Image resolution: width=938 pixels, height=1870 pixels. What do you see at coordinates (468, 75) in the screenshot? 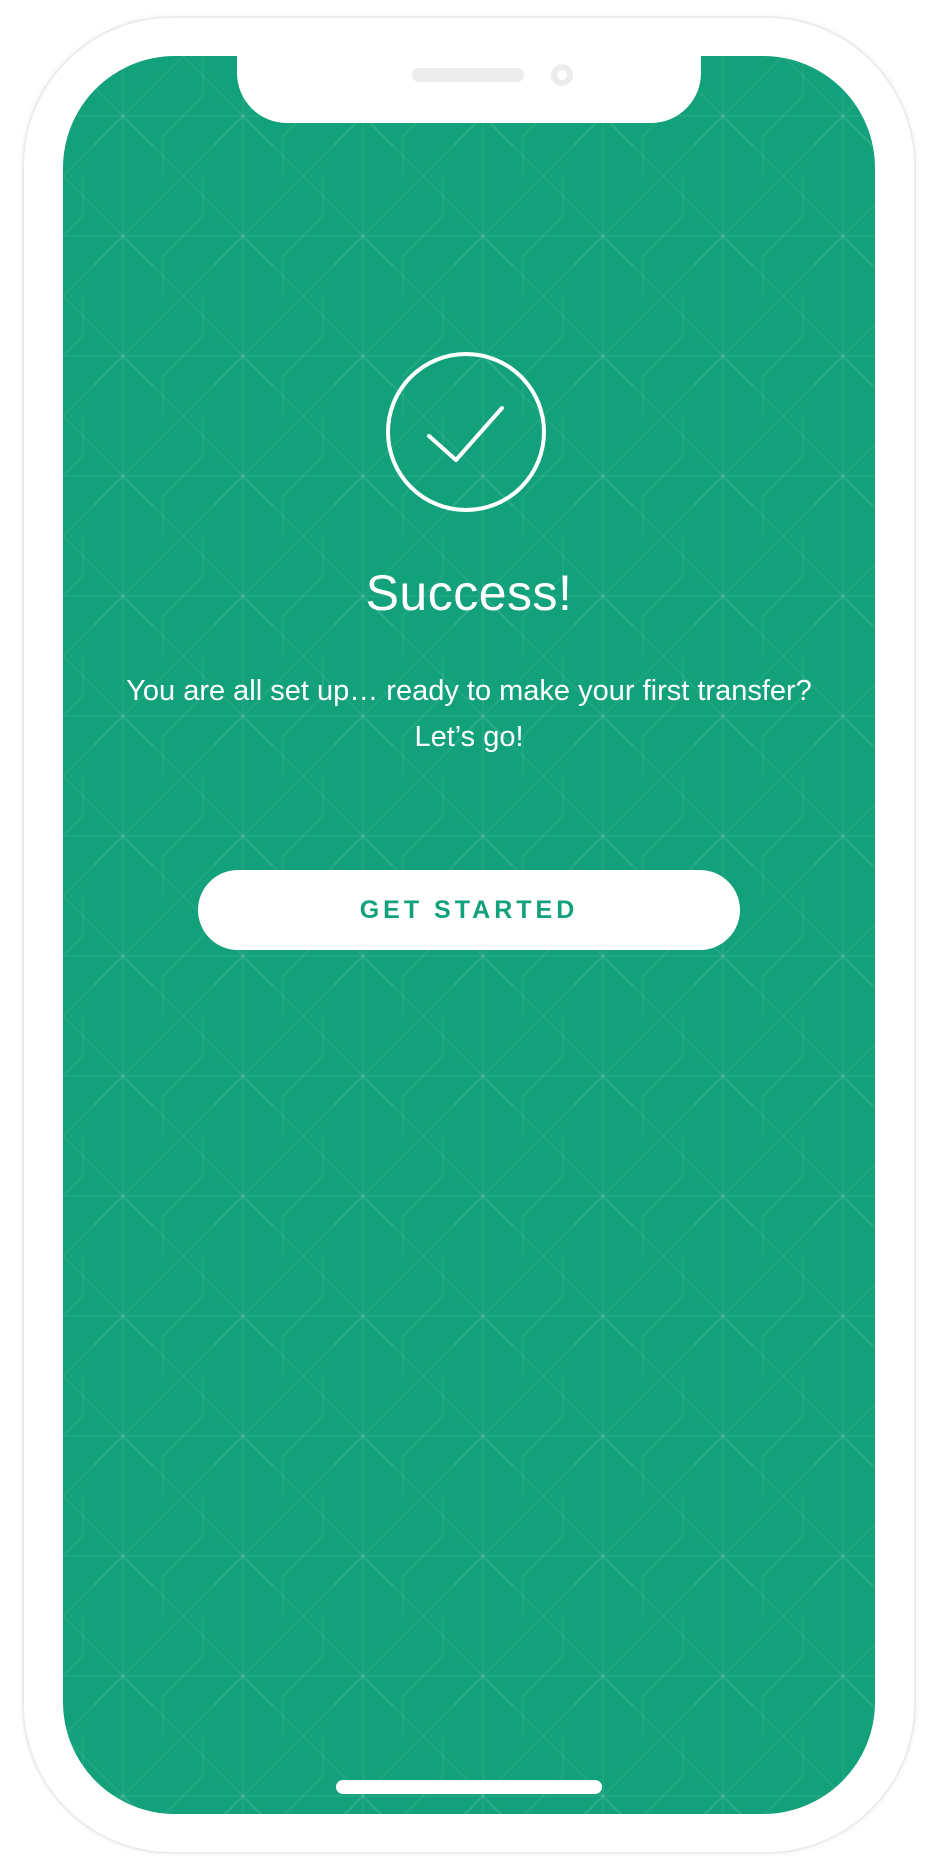
I see `speaker-grille` at bounding box center [468, 75].